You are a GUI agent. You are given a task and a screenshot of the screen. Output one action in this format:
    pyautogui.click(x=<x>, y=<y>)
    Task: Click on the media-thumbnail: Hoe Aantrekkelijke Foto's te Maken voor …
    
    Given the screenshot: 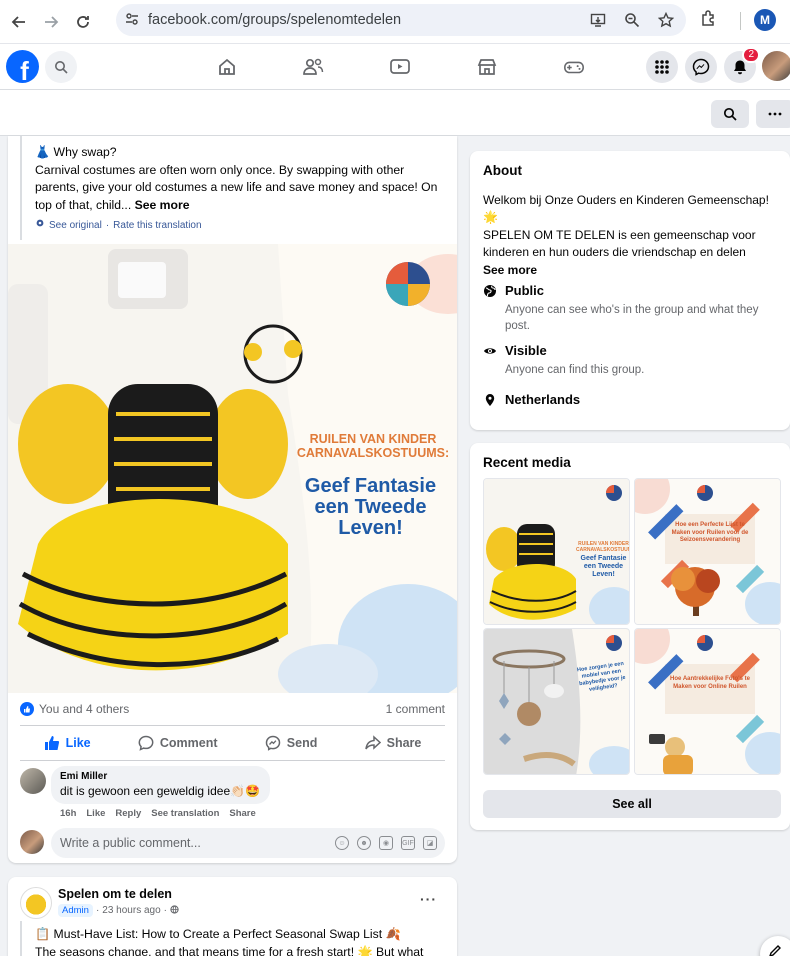 What is the action you would take?
    pyautogui.click(x=707, y=701)
    